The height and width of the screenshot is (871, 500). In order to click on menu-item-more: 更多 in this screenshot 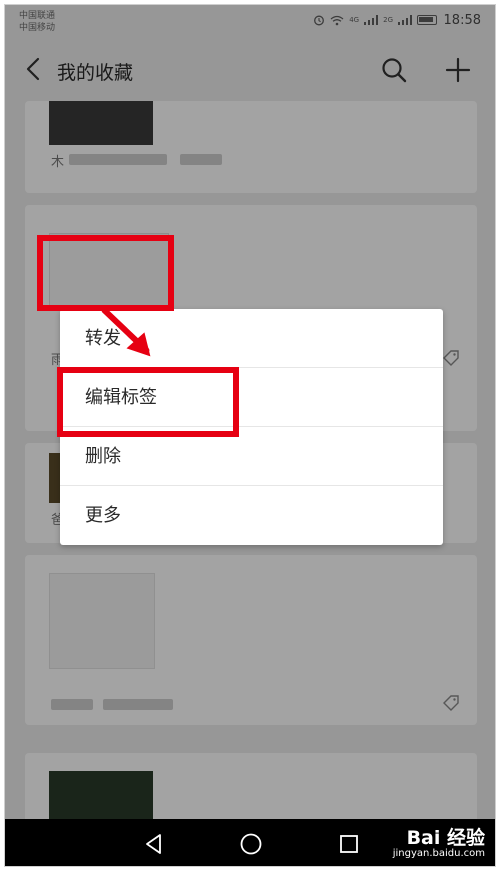, I will do `click(251, 515)`.